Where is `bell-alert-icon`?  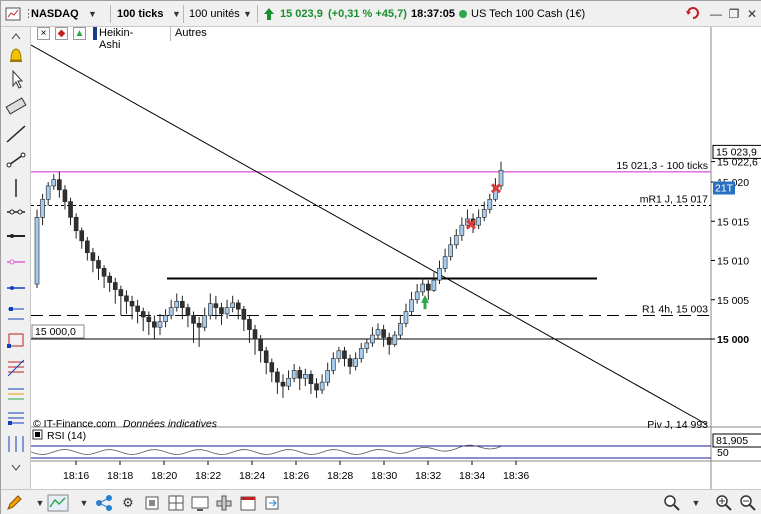 bell-alert-icon is located at coordinates (16, 55).